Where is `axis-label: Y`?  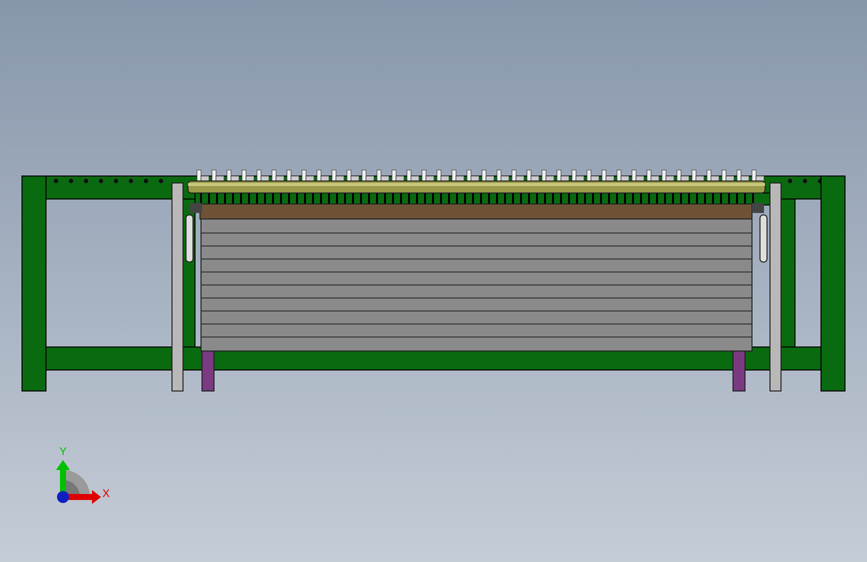
axis-label: Y is located at coordinates (63, 452).